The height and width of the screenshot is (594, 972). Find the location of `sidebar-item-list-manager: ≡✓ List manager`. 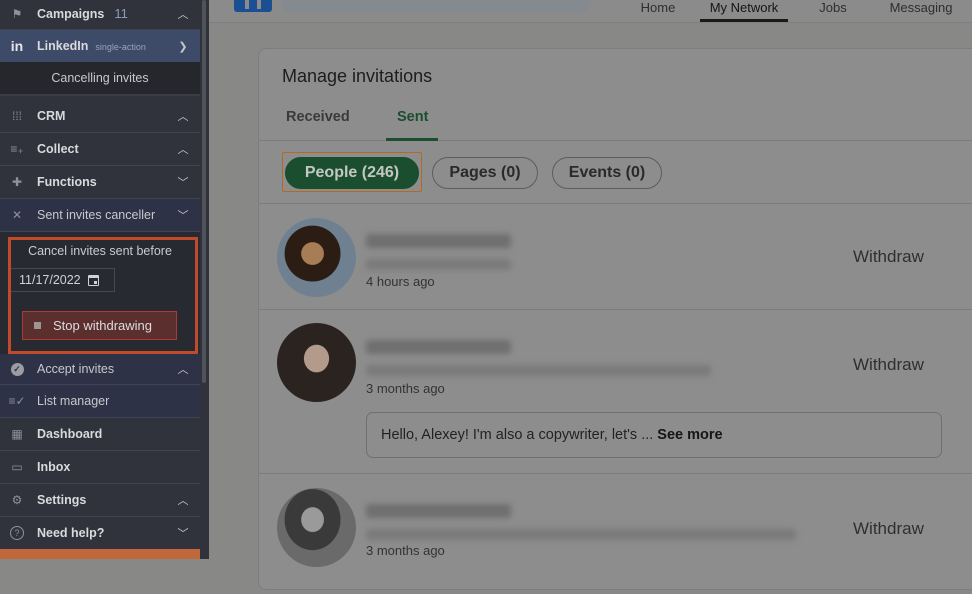

sidebar-item-list-manager: ≡✓ List manager is located at coordinates (100, 401).